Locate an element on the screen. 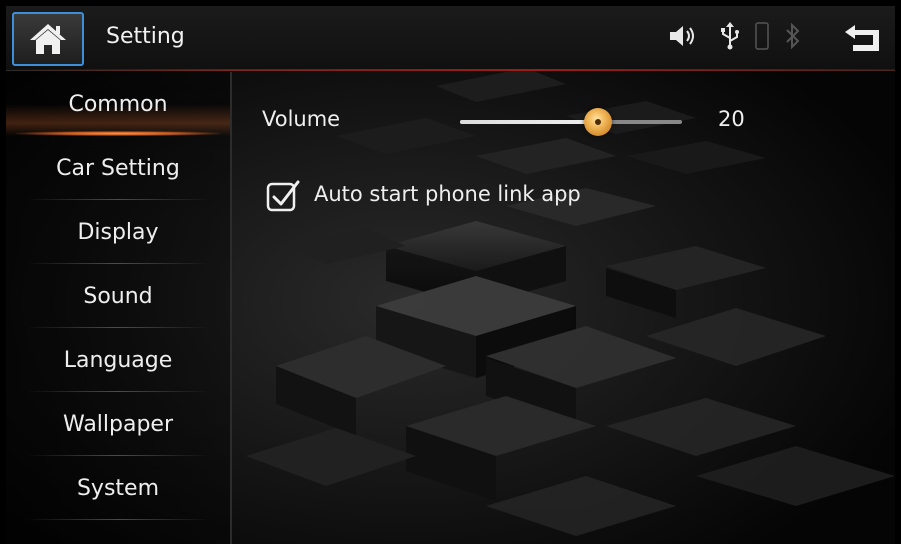 The image size is (901, 544). back-icon is located at coordinates (862, 38).